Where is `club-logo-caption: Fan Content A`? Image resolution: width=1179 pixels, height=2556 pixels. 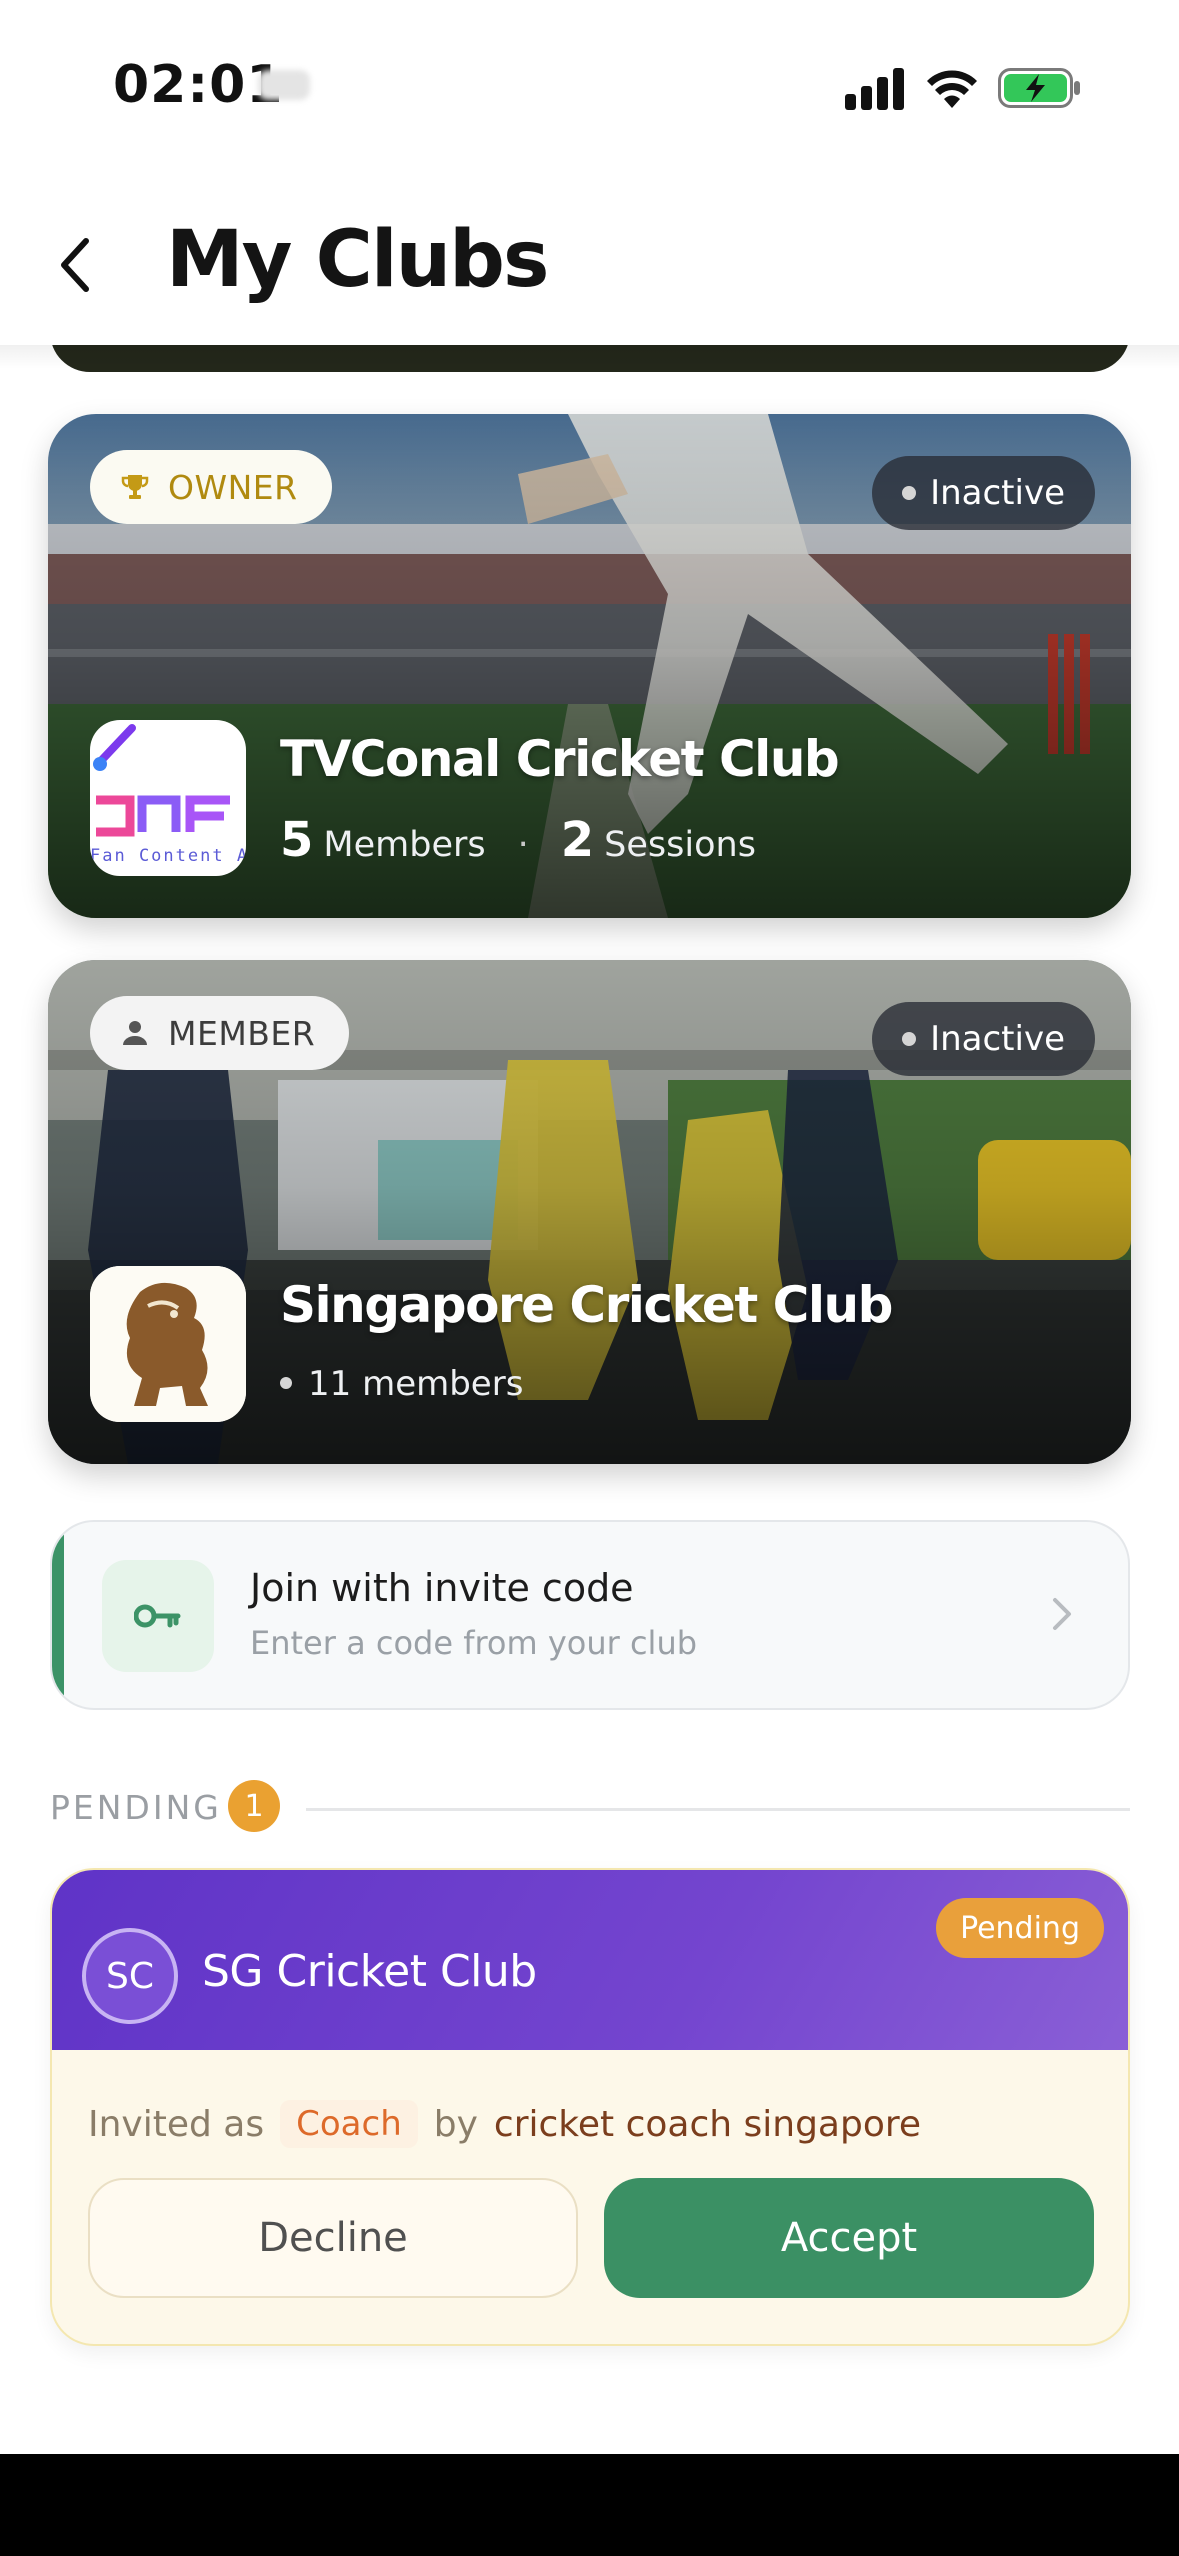
club-logo-caption: Fan Content A is located at coordinates (168, 856).